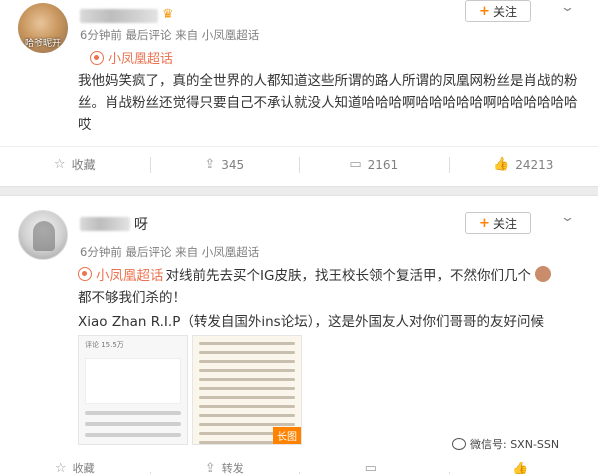 Image resolution: width=598 pixels, height=474 pixels. Describe the element at coordinates (43, 28) in the screenshot. I see `avatar: 哈爷昵开` at that location.